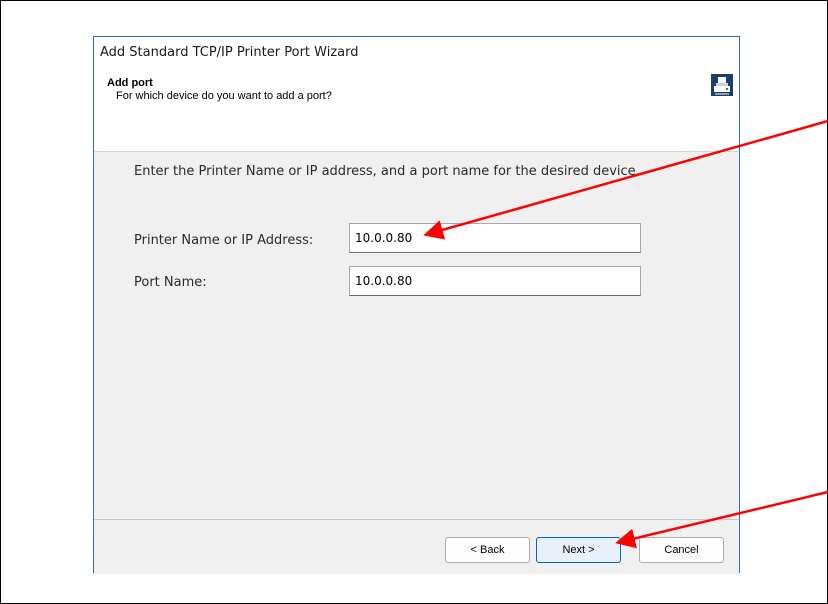 This screenshot has height=604, width=828. What do you see at coordinates (721, 519) in the screenshot?
I see `annotation-arrow-to-next-button` at bounding box center [721, 519].